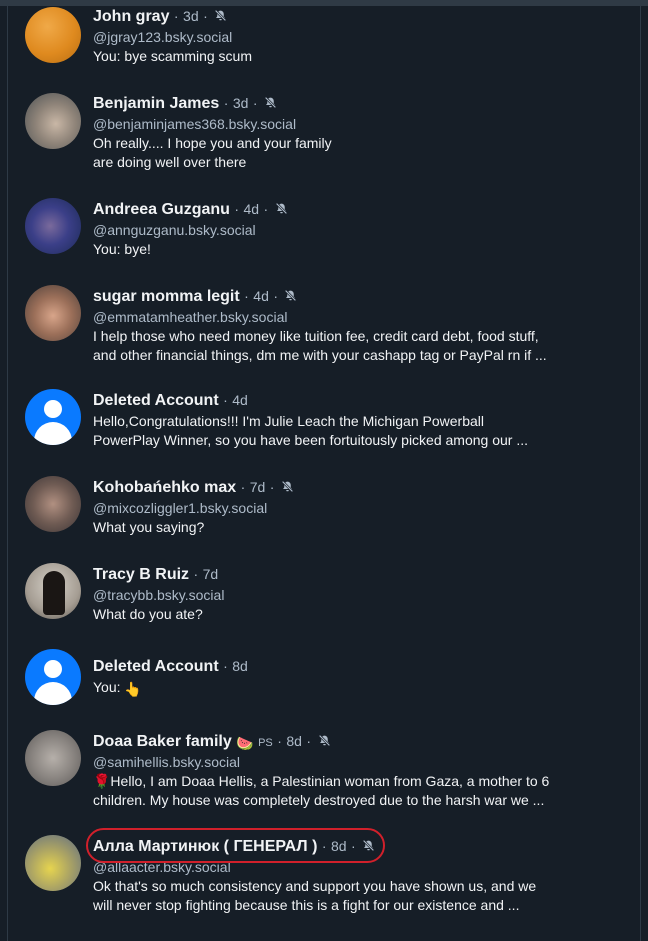 Image resolution: width=648 pixels, height=941 pixels. Describe the element at coordinates (348, 103) in the screenshot. I see `conversation-header: Benjamin James · 3d ·` at that location.